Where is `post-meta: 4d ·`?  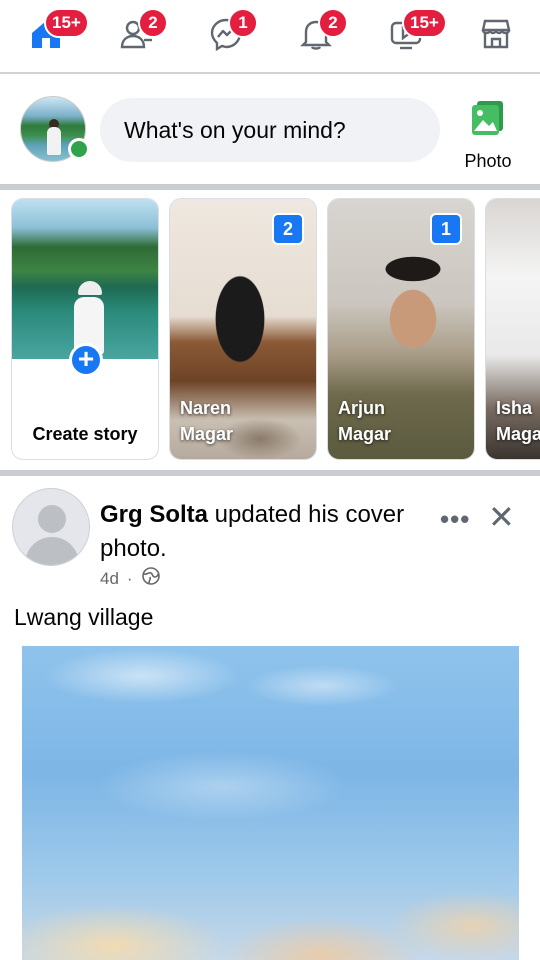 post-meta: 4d · is located at coordinates (130, 578).